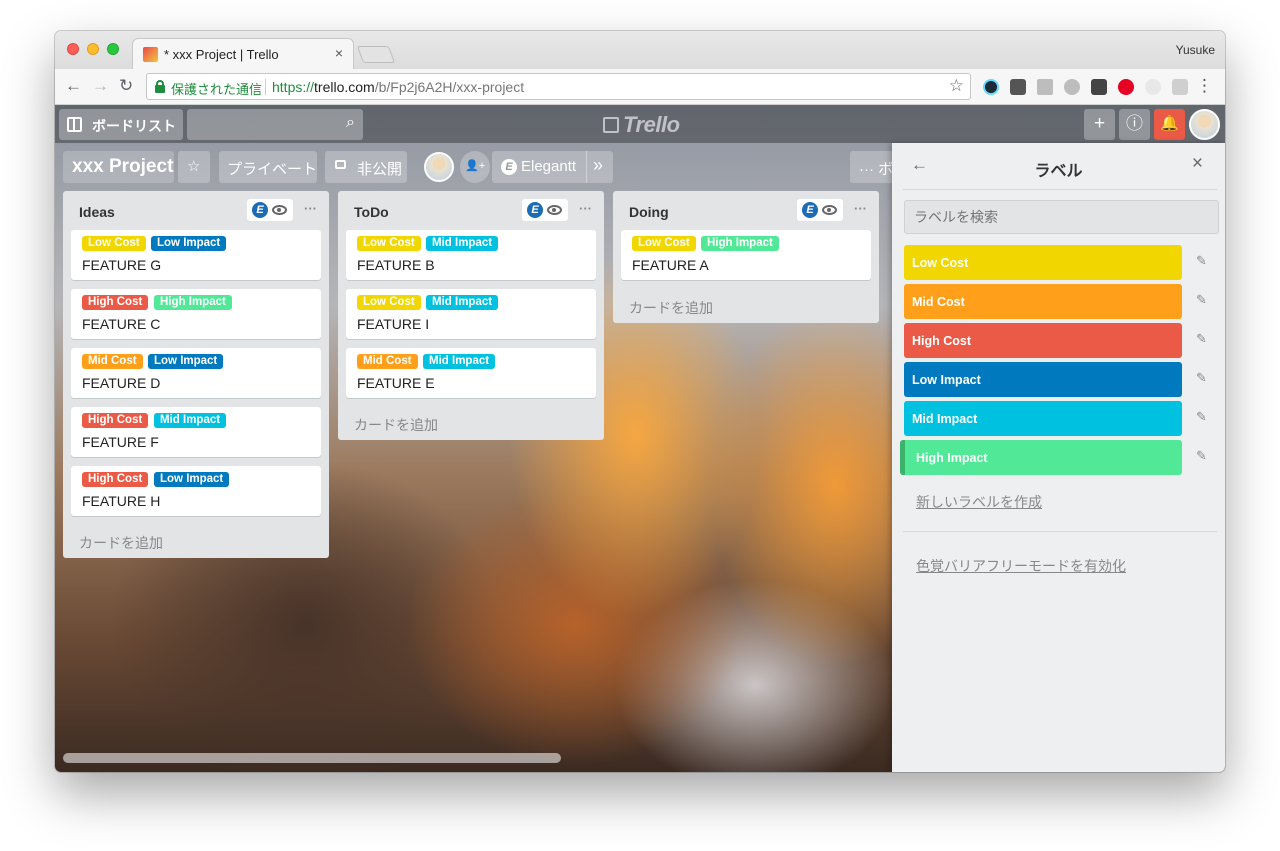 The width and height of the screenshot is (1280, 851). Describe the element at coordinates (73, 49) in the screenshot. I see `close-window-button` at that location.